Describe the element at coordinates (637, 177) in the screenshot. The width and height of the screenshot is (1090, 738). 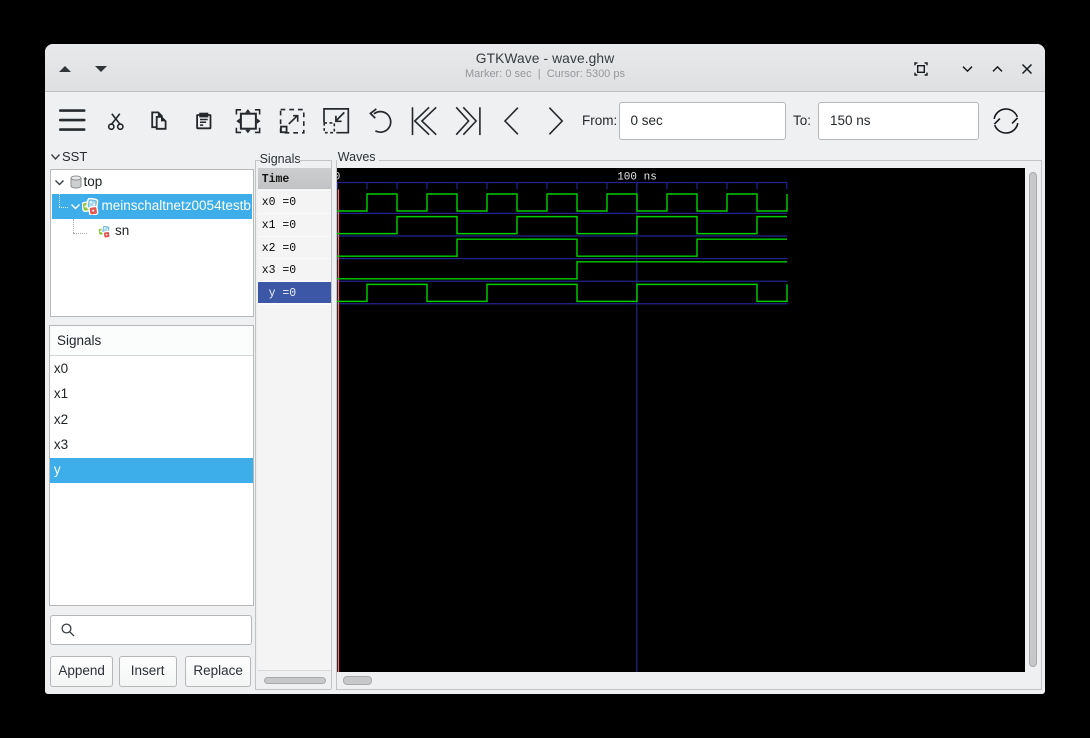
I see `svg-text: 100 ns` at that location.